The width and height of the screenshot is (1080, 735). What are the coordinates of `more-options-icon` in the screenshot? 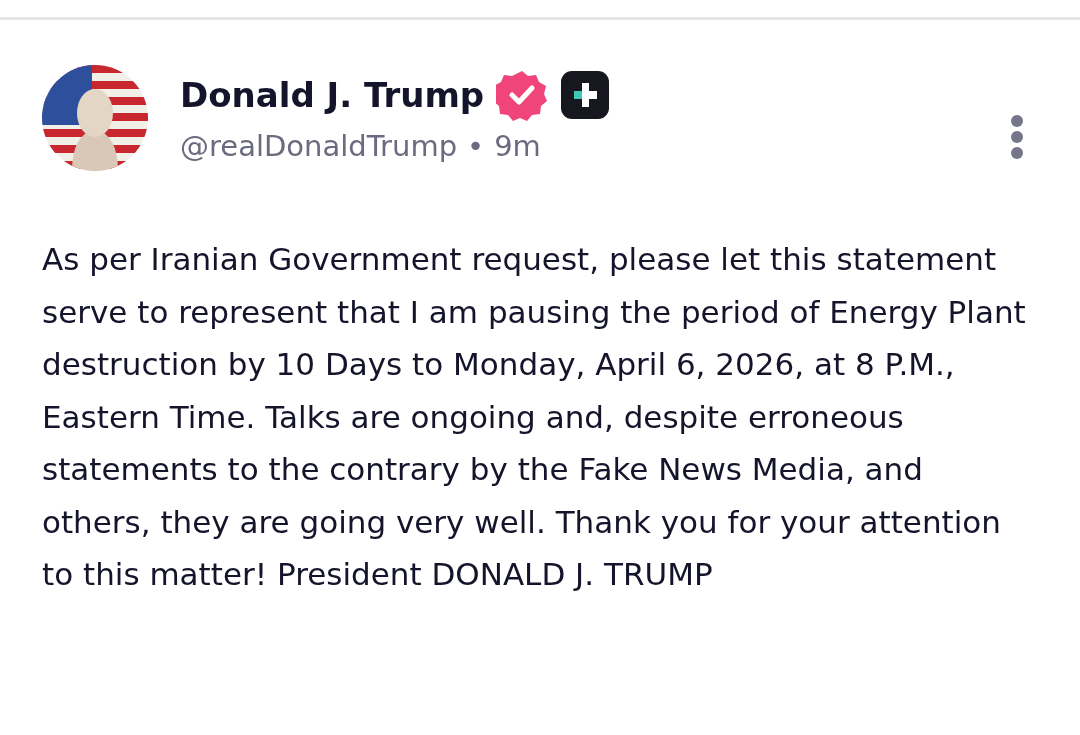 It's located at (1017, 137).